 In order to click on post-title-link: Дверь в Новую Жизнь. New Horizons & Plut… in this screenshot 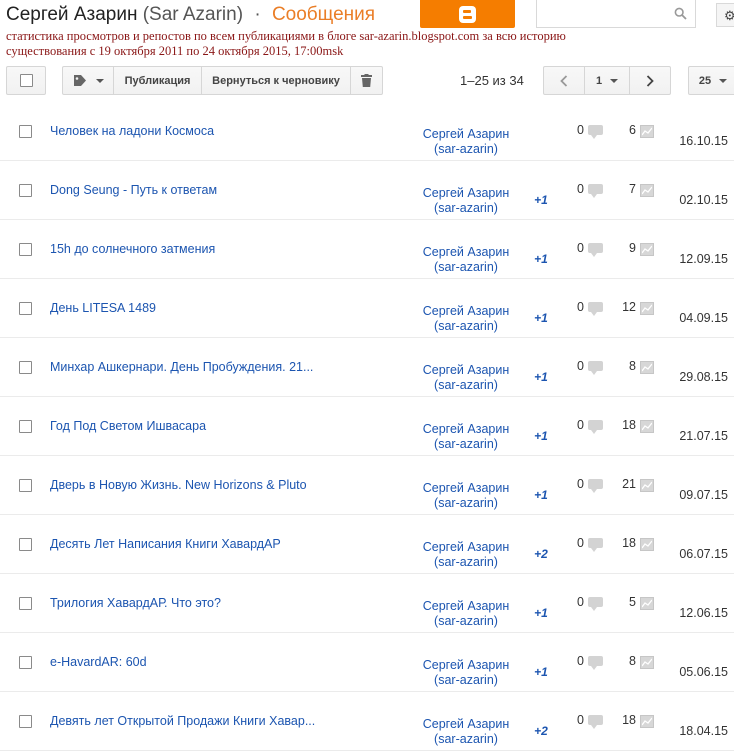, I will do `click(178, 485)`.